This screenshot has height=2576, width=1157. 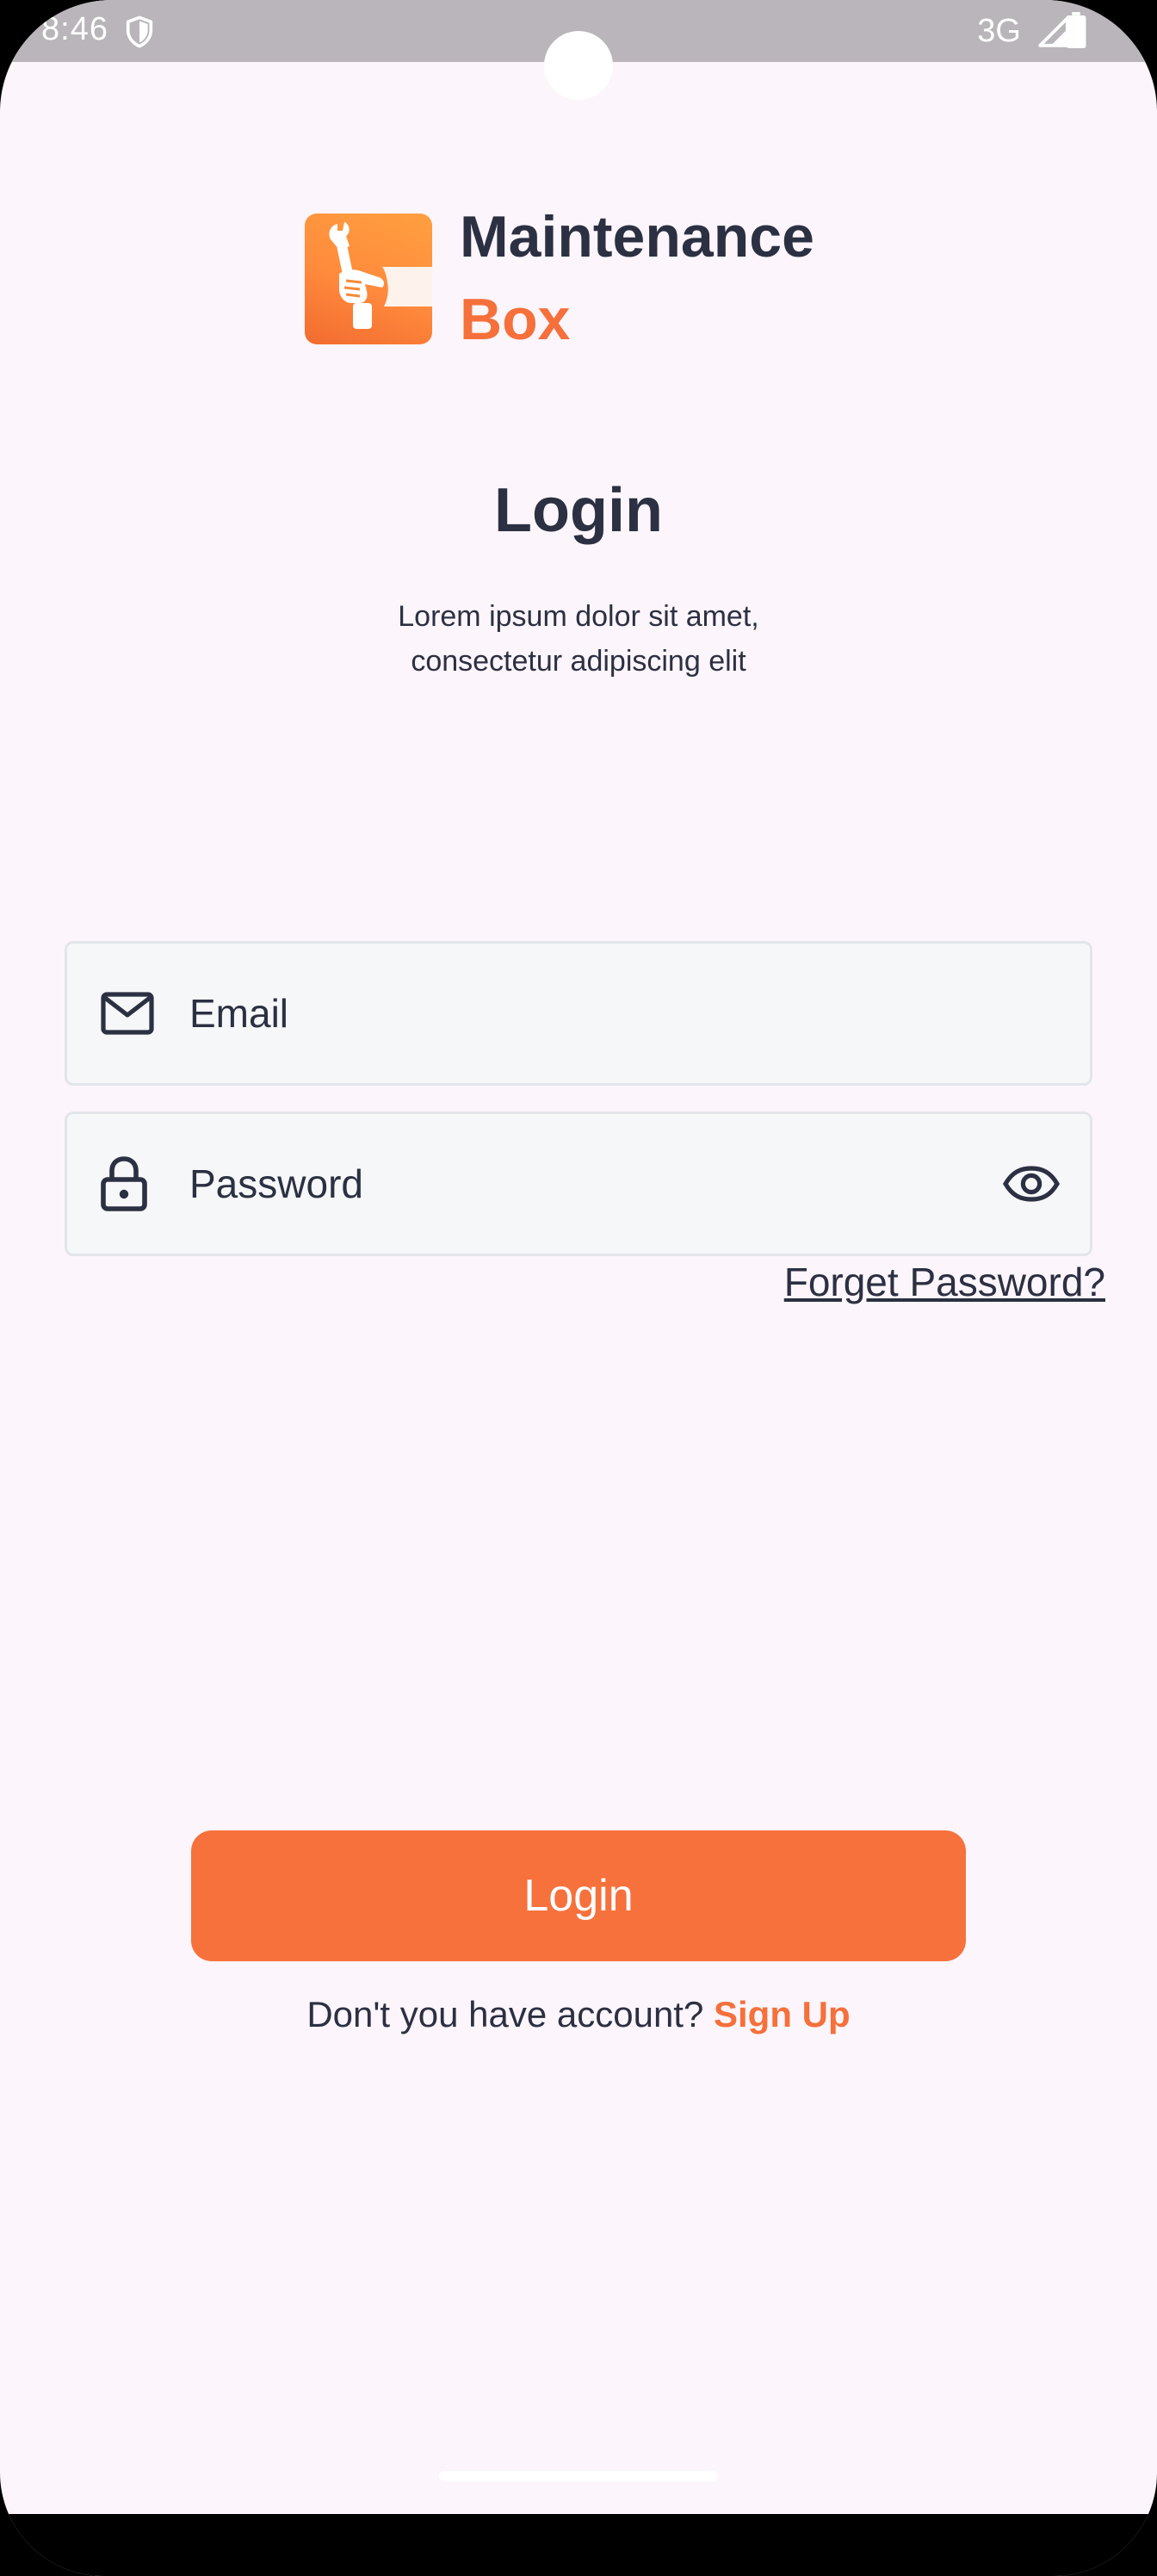 I want to click on password-field, so click(x=579, y=1184).